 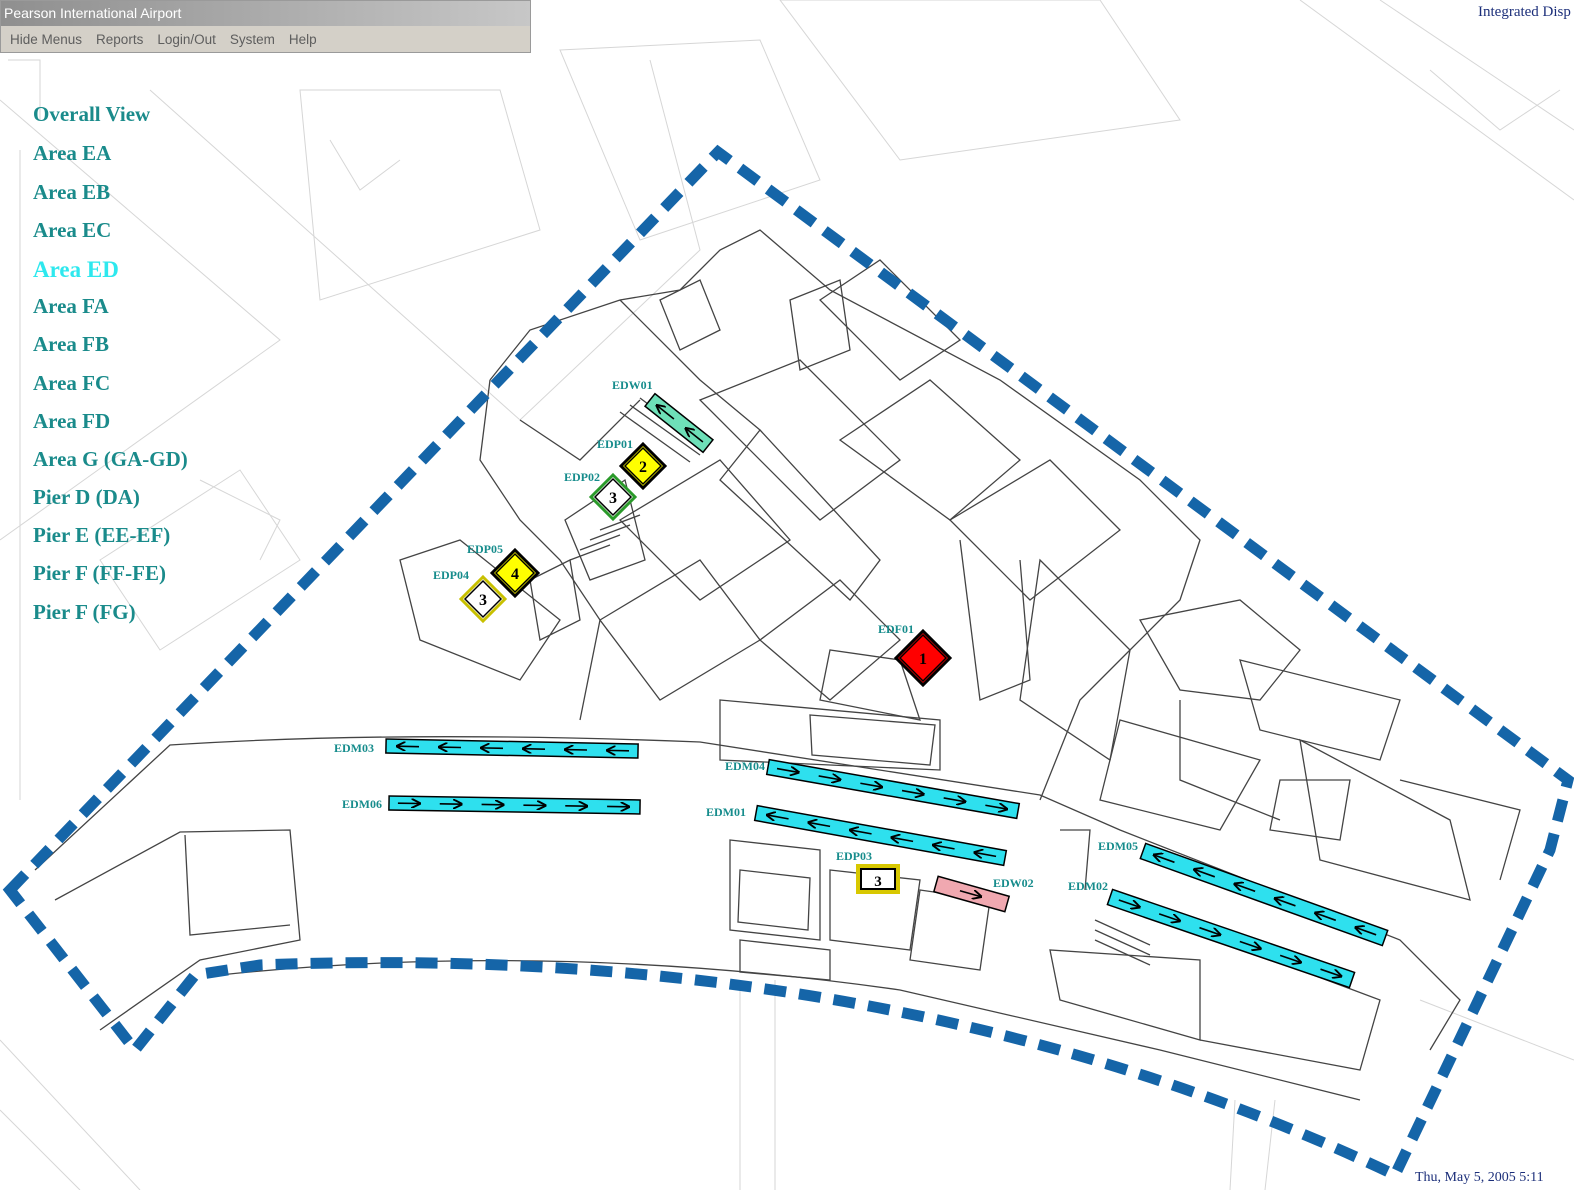 I want to click on nav-pier-d: Pier D (DA), so click(x=86, y=497).